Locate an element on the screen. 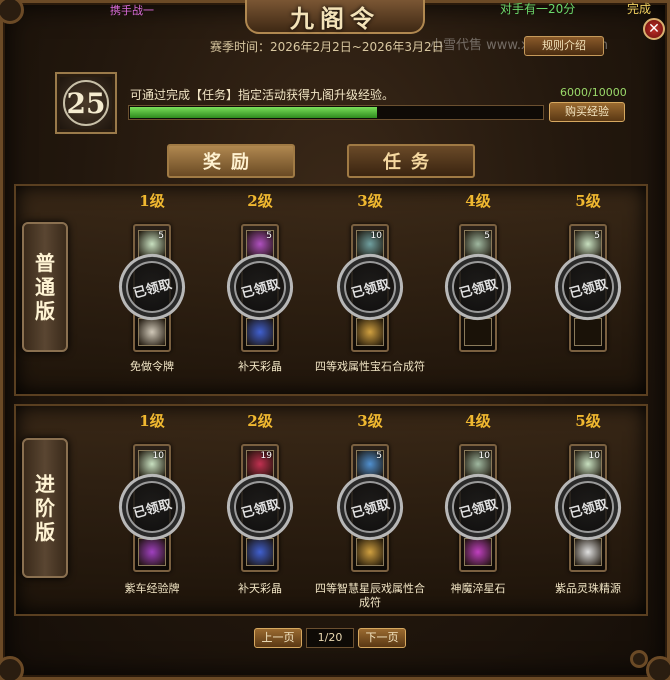  close-button: ✕ is located at coordinates (654, 29).